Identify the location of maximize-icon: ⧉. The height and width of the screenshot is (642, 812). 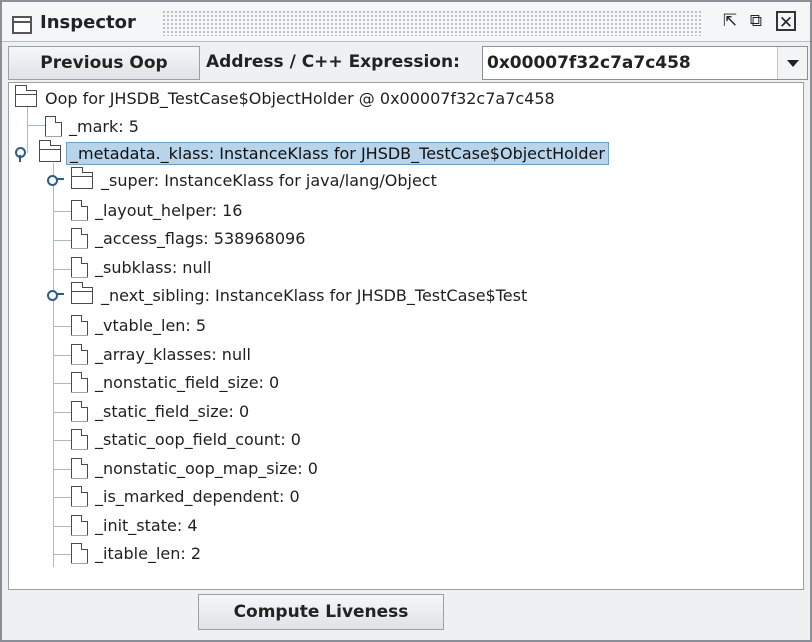
(756, 21).